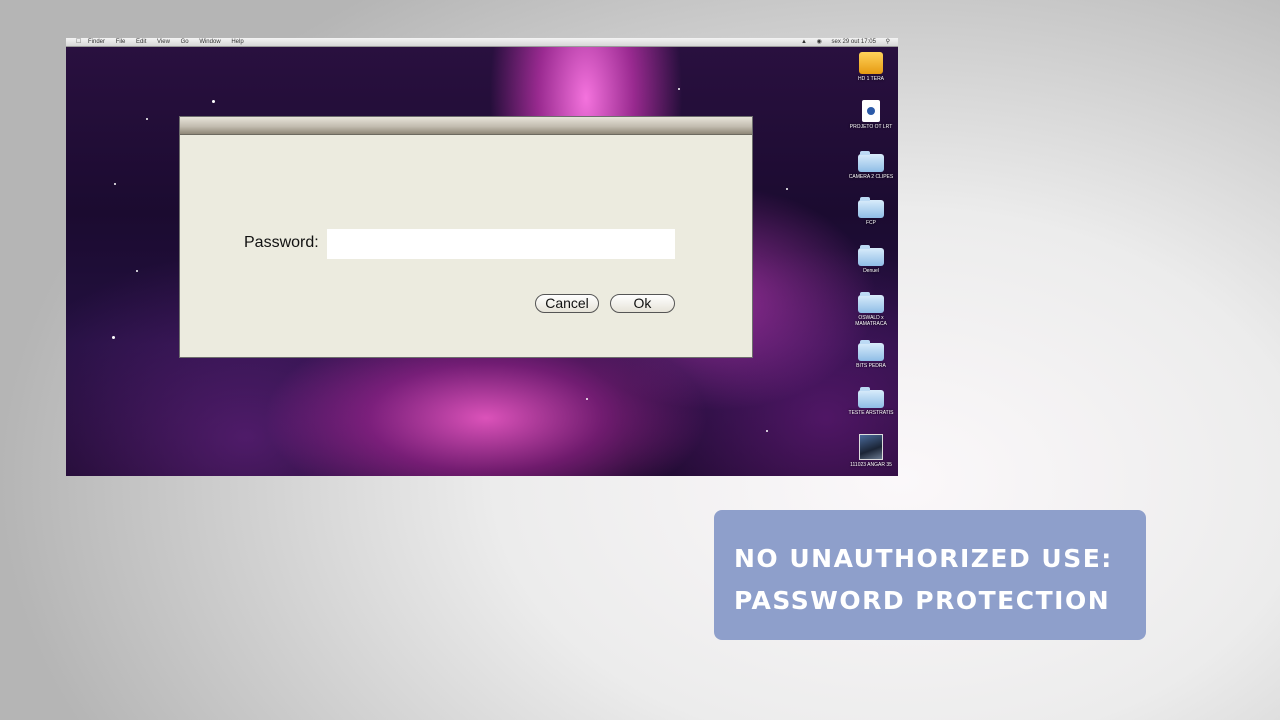 The width and height of the screenshot is (1280, 720). I want to click on caption-line-2: PASSWORD PROTECTION, so click(922, 600).